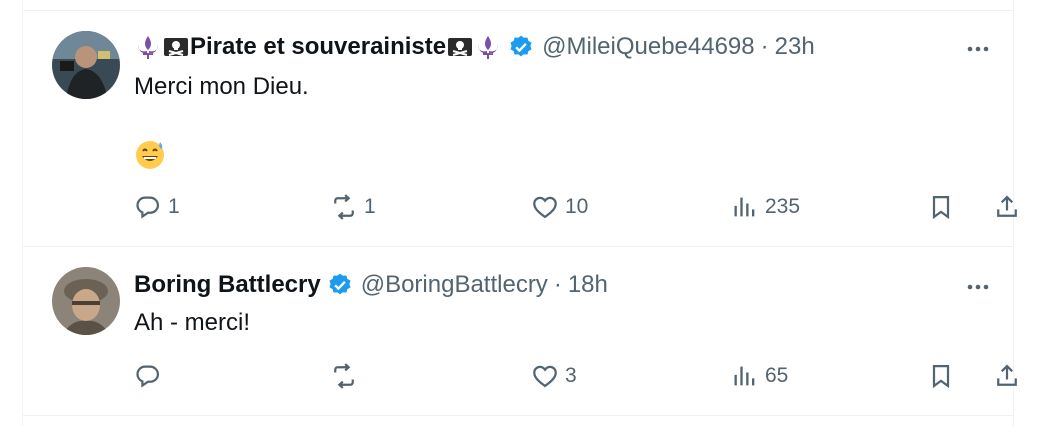 This screenshot has height=426, width=1050. I want to click on tweet-text: Merci mon Dieu., so click(221, 86).